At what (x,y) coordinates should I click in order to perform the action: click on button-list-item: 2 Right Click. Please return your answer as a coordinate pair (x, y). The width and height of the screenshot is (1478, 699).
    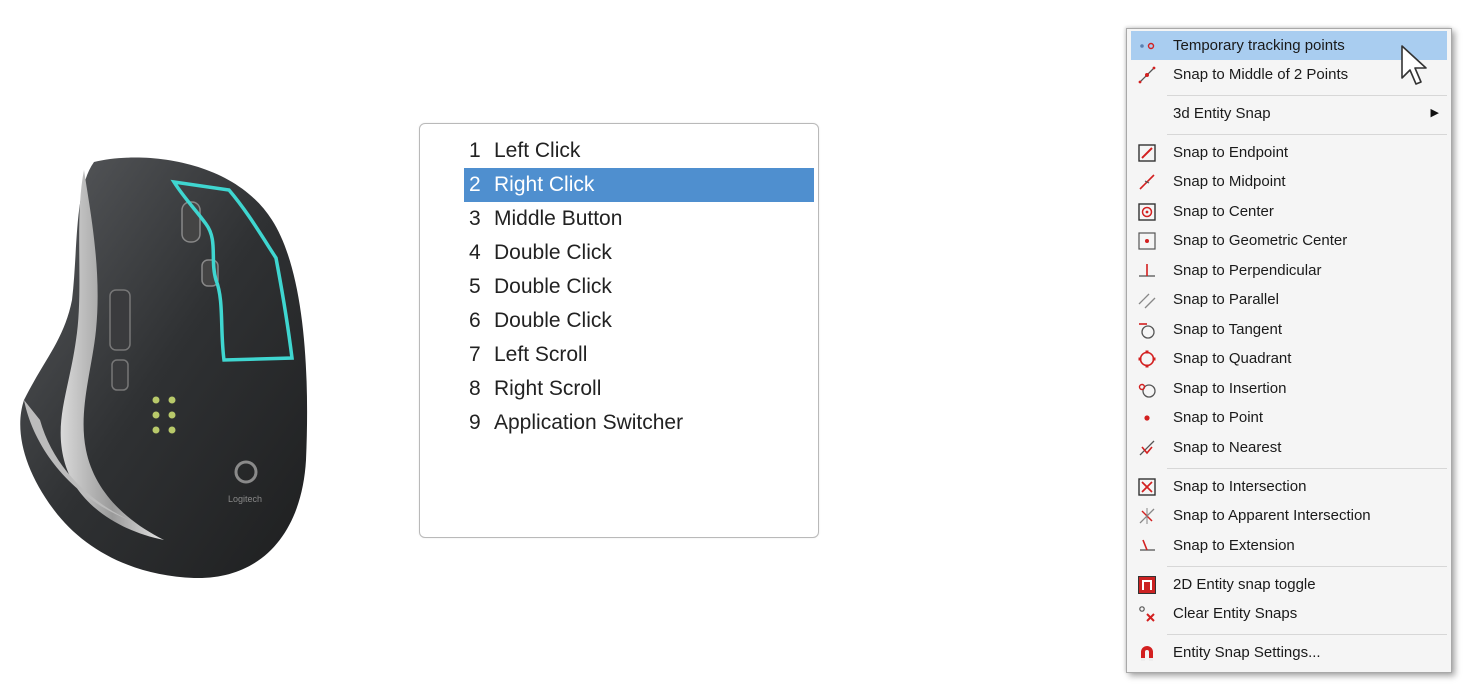
    Looking at the image, I should click on (639, 185).